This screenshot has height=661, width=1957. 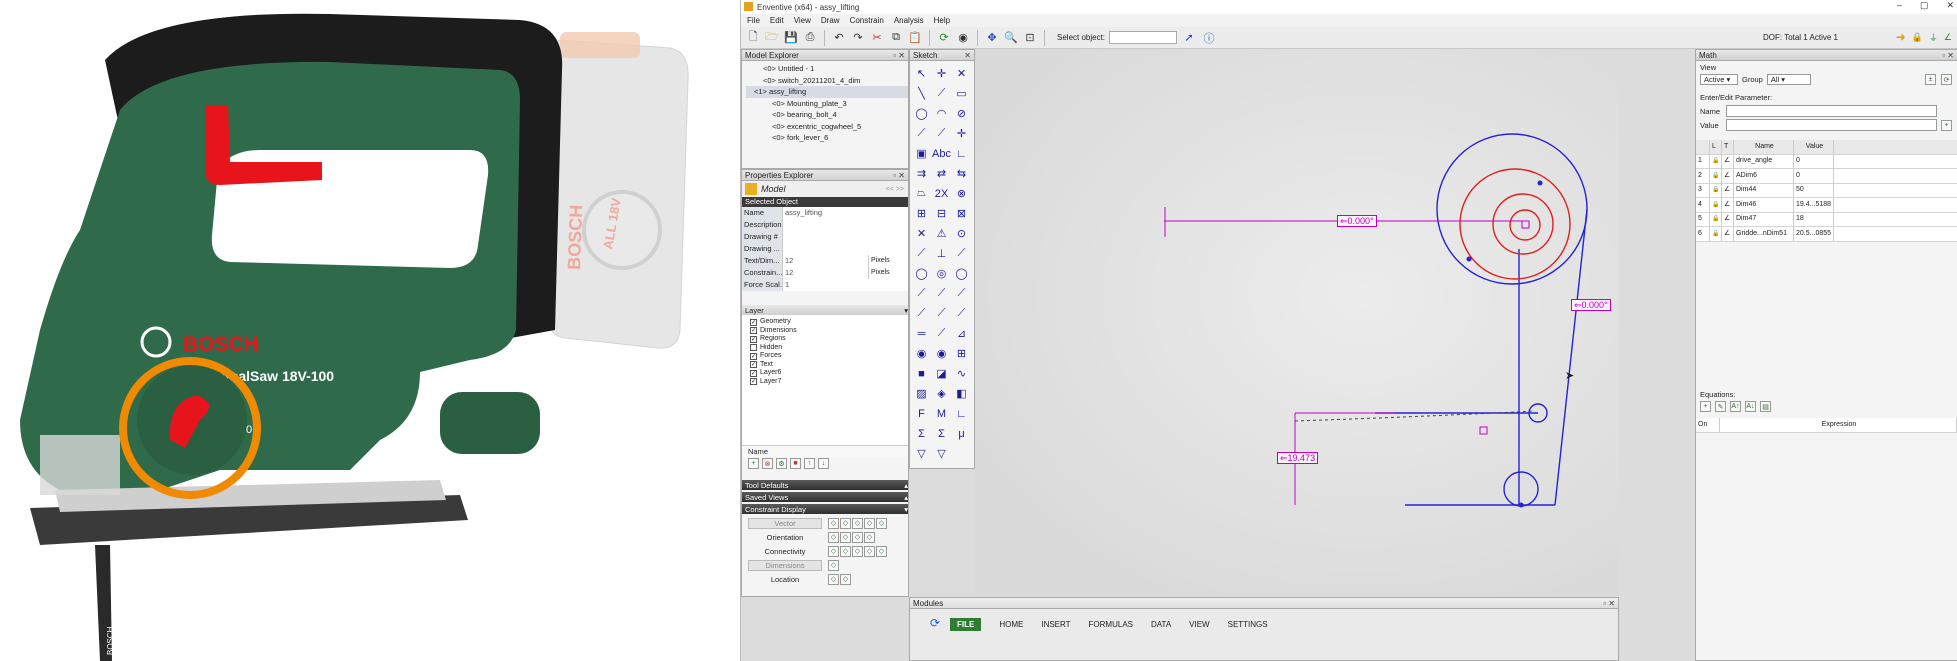 I want to click on sketch-tool-icon: ⊥, so click(x=941, y=253).